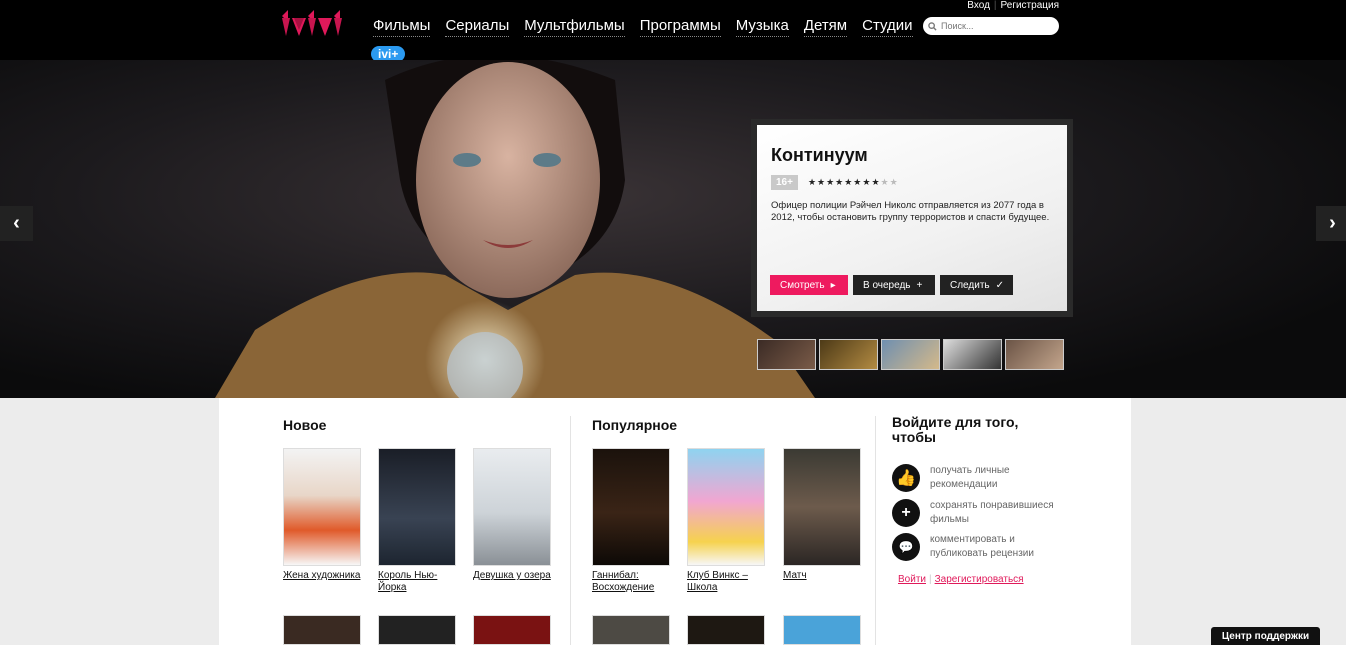 This screenshot has height=645, width=1346. I want to click on search-icon, so click(932, 26).